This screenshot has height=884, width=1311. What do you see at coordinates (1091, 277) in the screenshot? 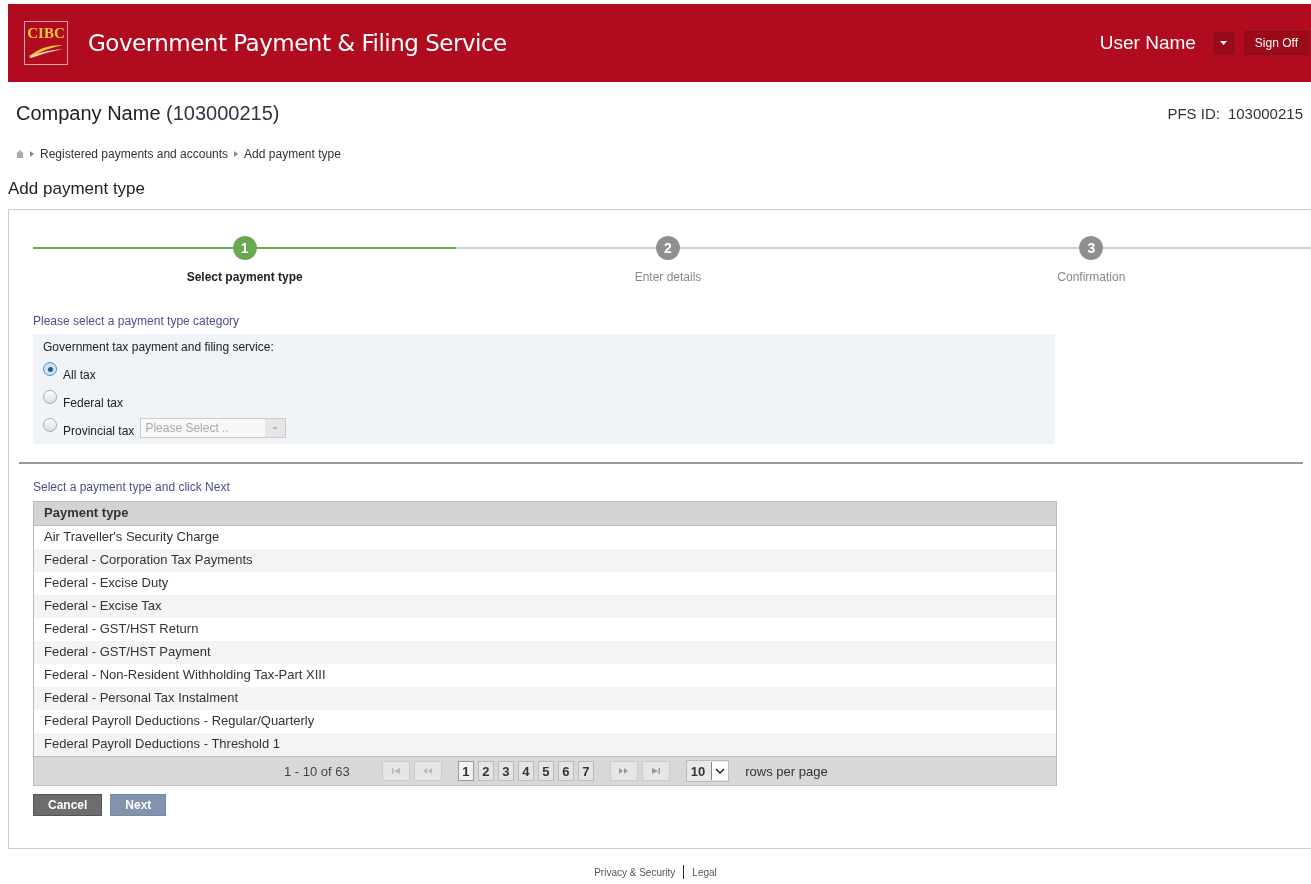
I see `step-label: Confirmation` at bounding box center [1091, 277].